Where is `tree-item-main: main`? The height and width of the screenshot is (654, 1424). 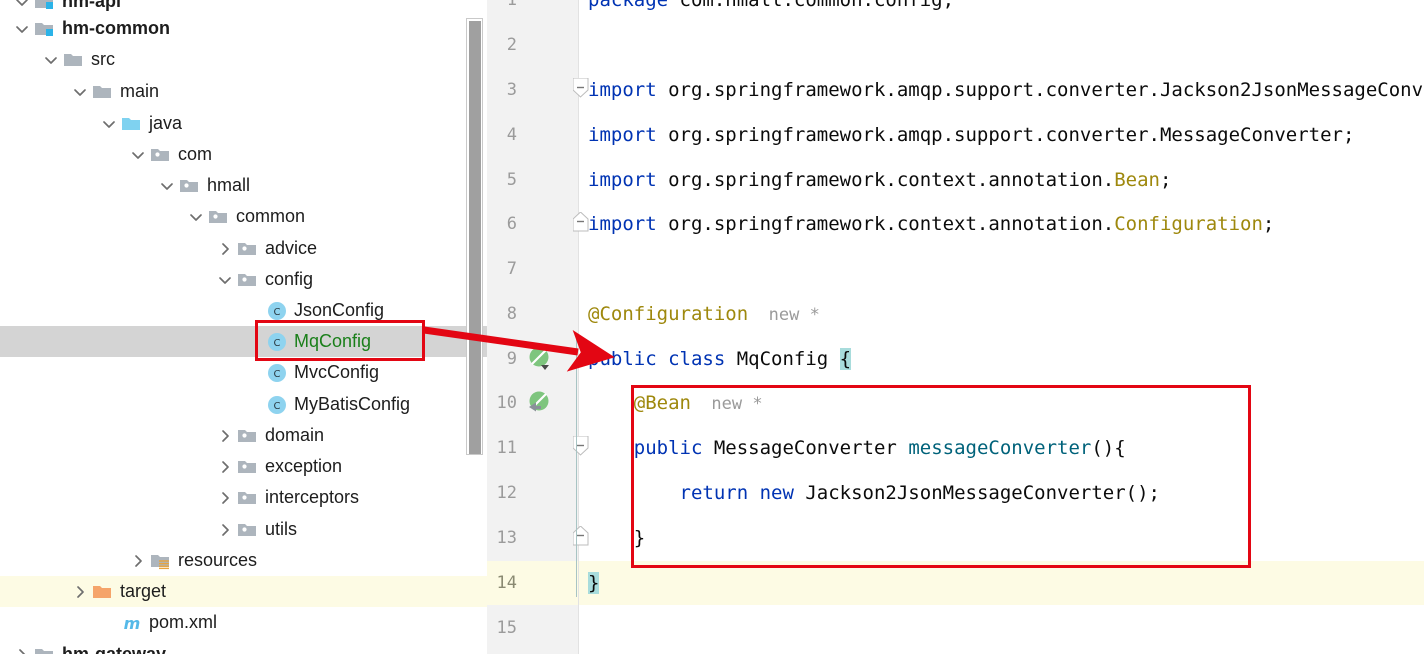 tree-item-main: main is located at coordinates (243, 91).